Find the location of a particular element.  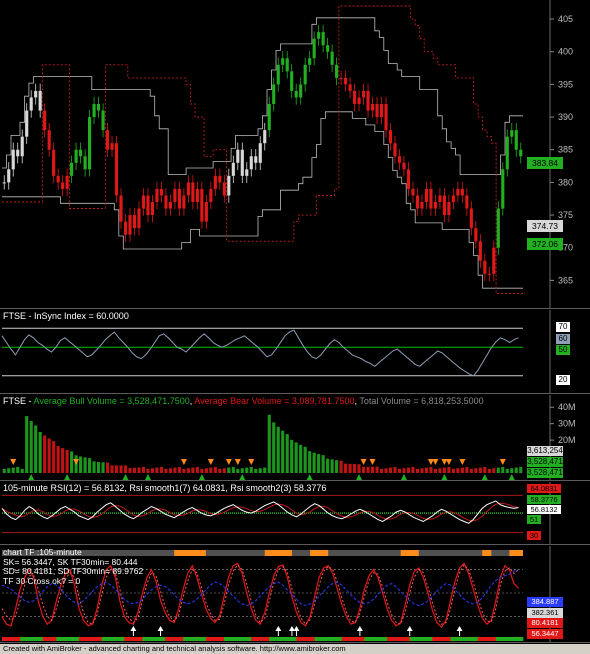

badge-insync-upper: 70 is located at coordinates (563, 327).